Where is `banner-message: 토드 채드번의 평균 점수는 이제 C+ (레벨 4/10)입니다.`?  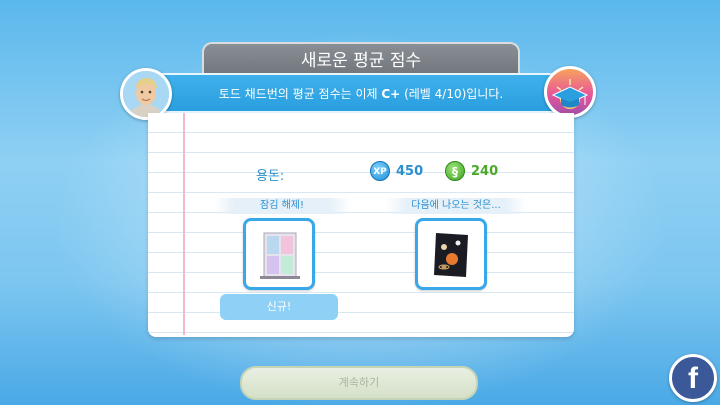 banner-message: 토드 채드번의 평균 점수는 이제 C+ (레벨 4/10)입니다. is located at coordinates (361, 93).